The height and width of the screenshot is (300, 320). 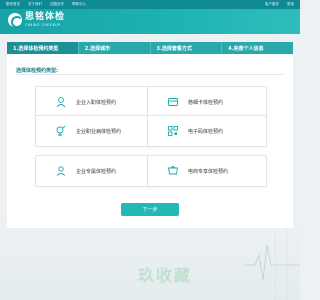 I want to click on topbar-link-service: 客户服务, so click(x=272, y=4).